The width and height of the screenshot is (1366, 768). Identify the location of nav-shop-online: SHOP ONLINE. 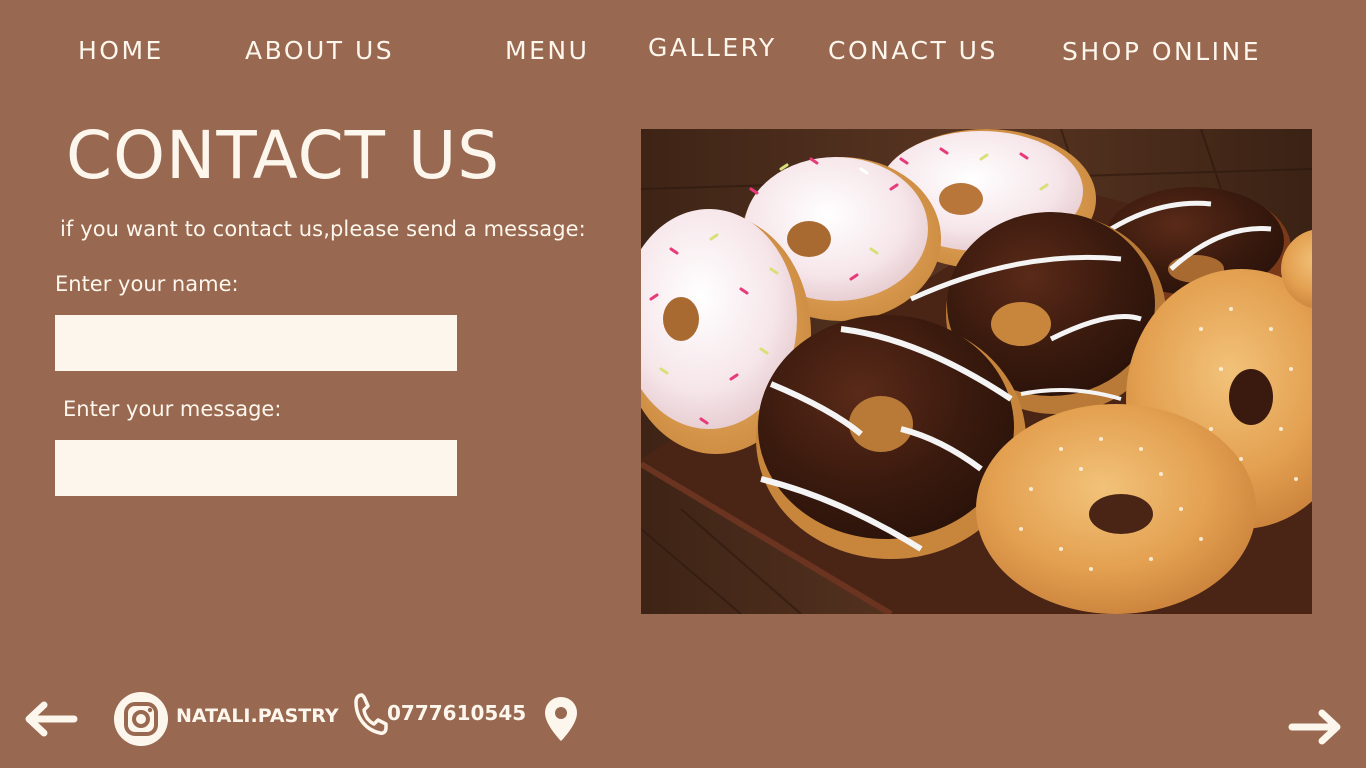
(1161, 52).